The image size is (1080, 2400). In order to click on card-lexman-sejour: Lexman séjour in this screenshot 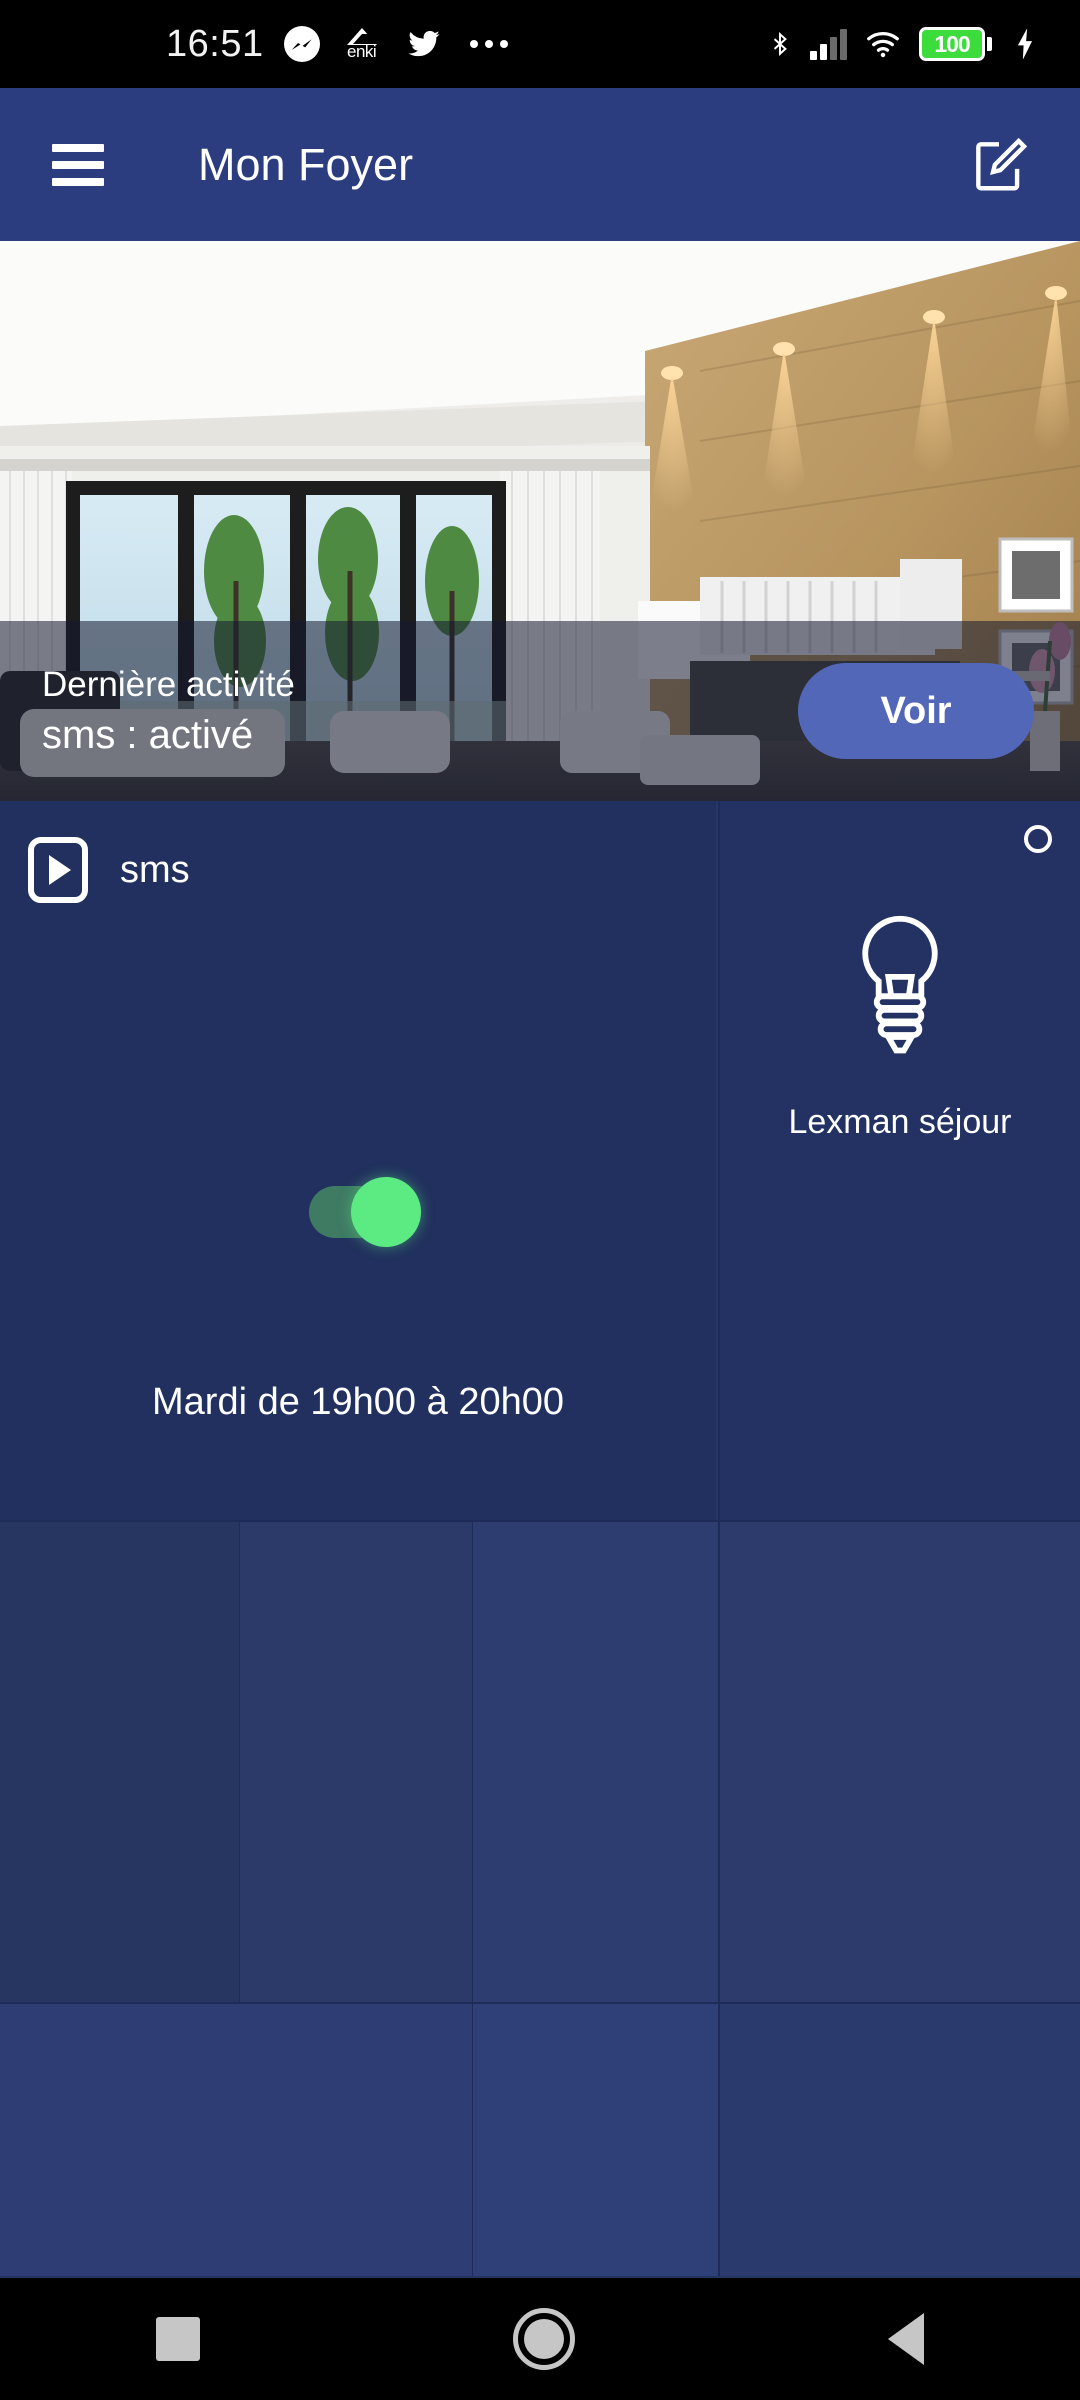, I will do `click(900, 1160)`.